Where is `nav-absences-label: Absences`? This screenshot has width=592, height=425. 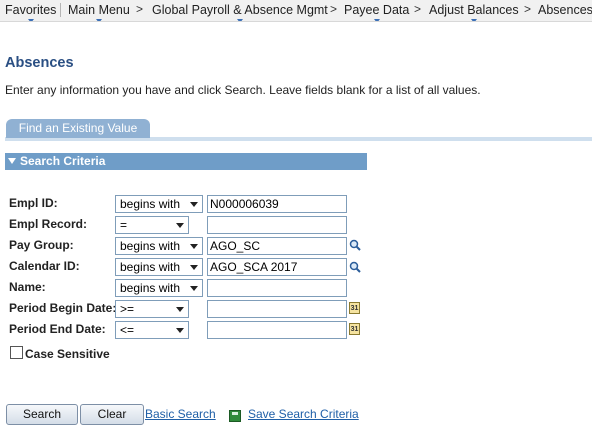 nav-absences-label: Absences is located at coordinates (565, 10).